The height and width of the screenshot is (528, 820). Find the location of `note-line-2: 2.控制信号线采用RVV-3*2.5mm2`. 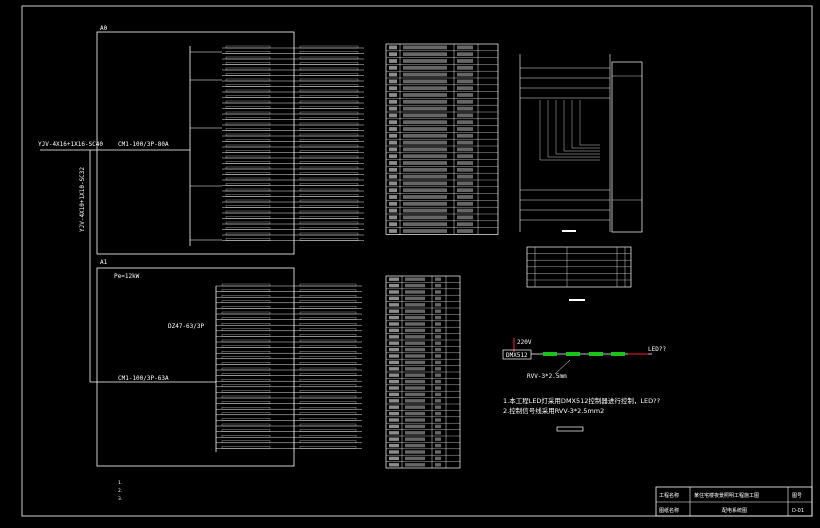

note-line-2: 2.控制信号线采用RVV-3*2.5mm2 is located at coordinates (553, 410).